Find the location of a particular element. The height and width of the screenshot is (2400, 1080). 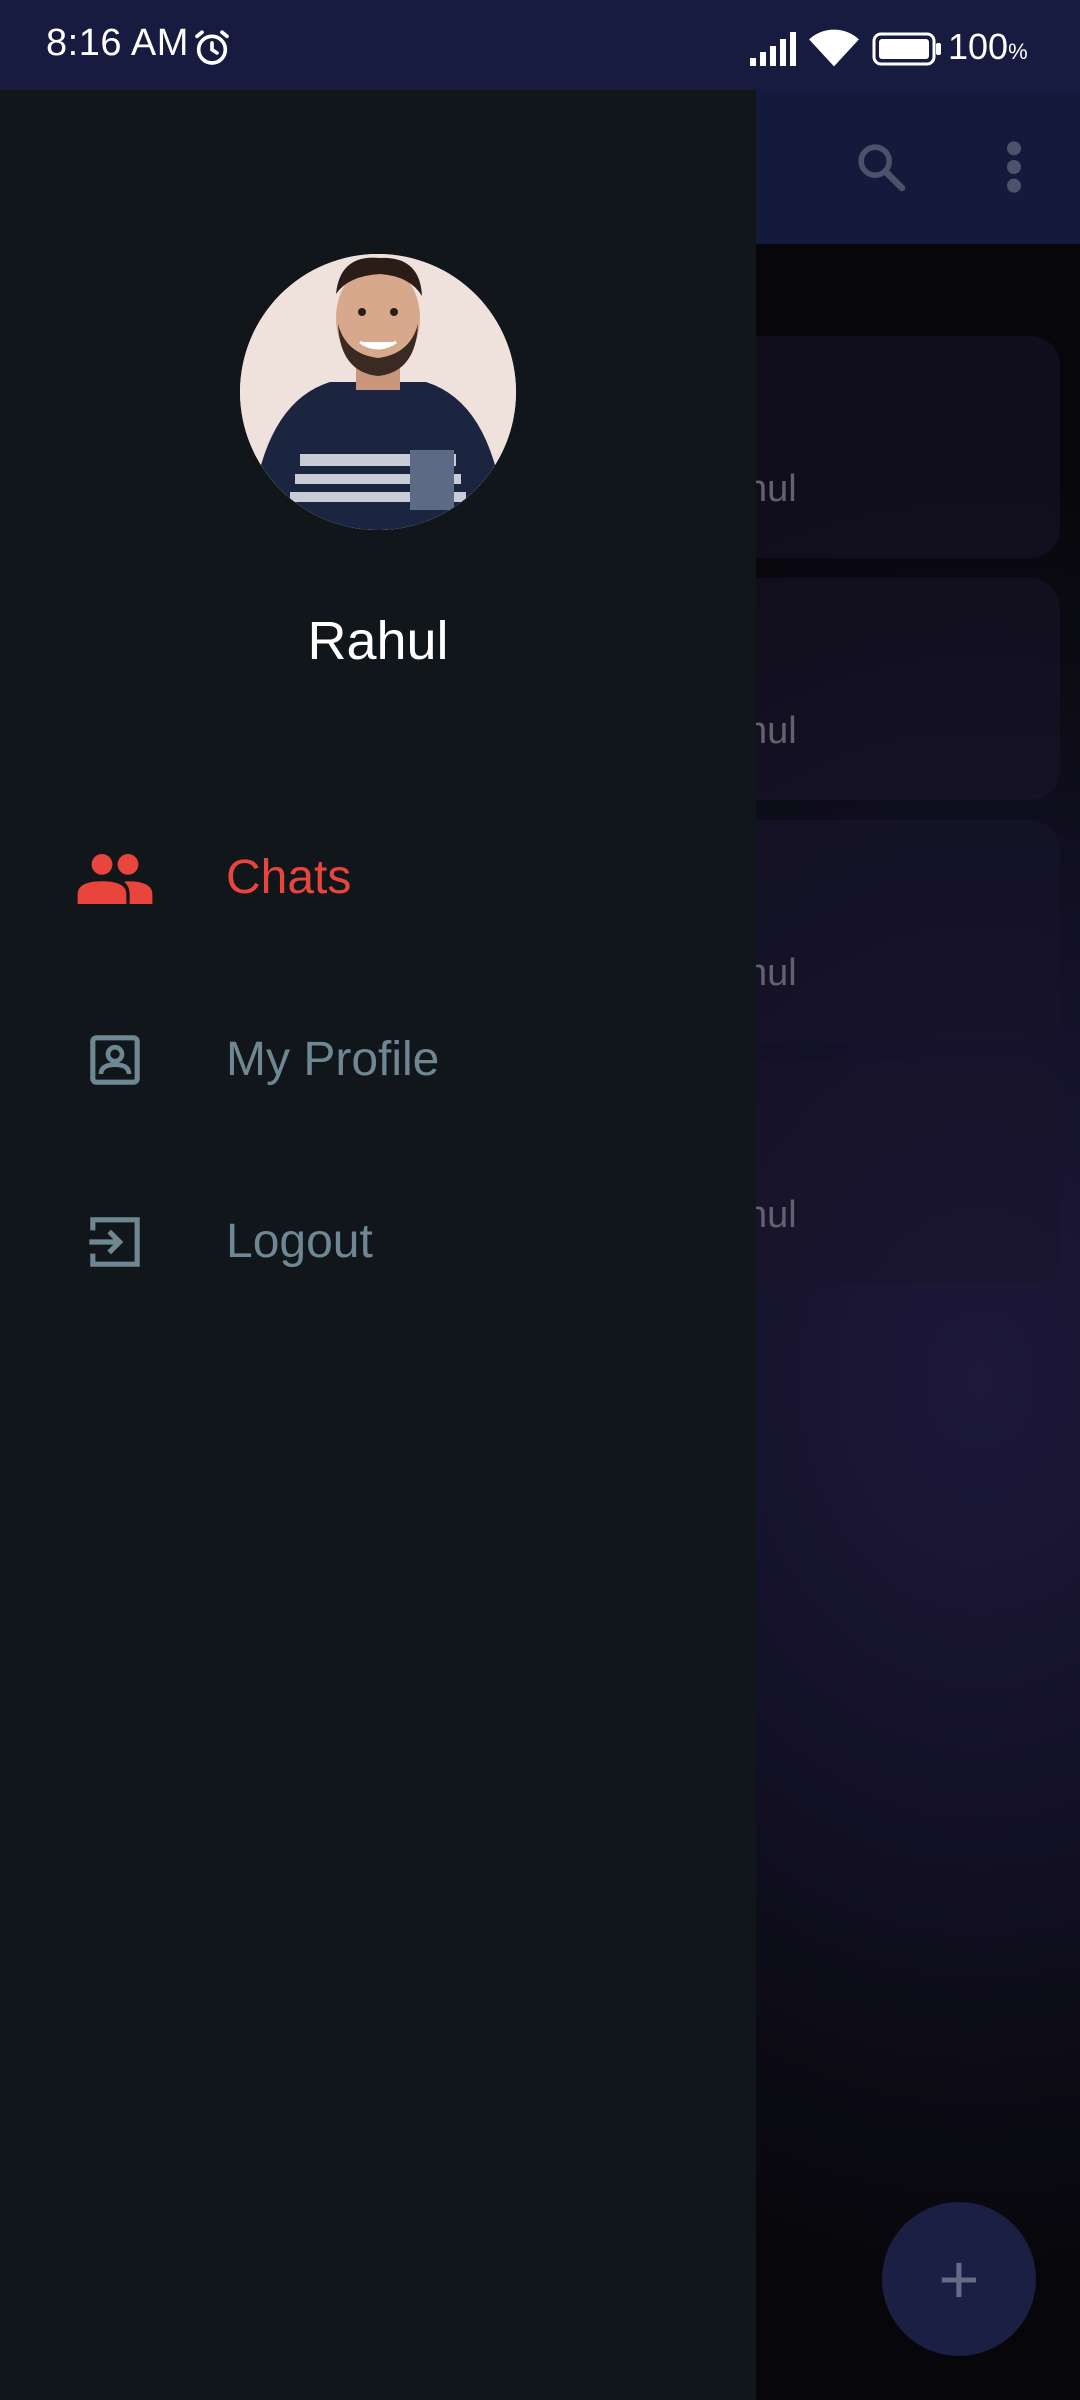

drawer-item-label: Logout is located at coordinates (299, 1241).